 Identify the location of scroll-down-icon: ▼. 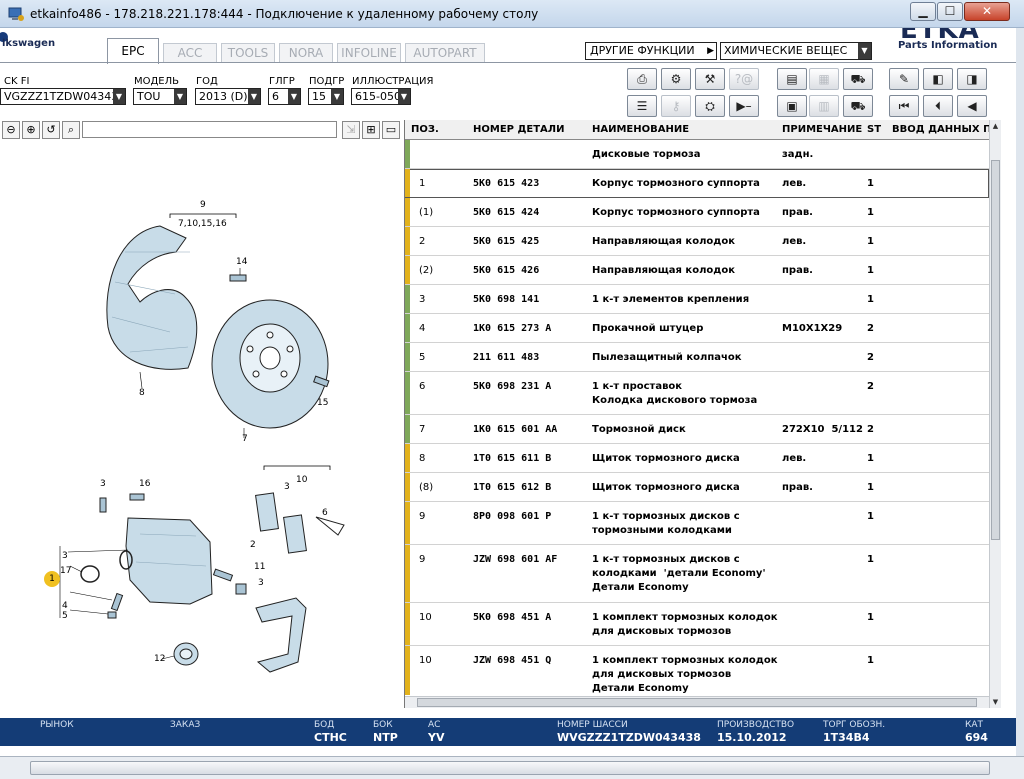
(995, 702).